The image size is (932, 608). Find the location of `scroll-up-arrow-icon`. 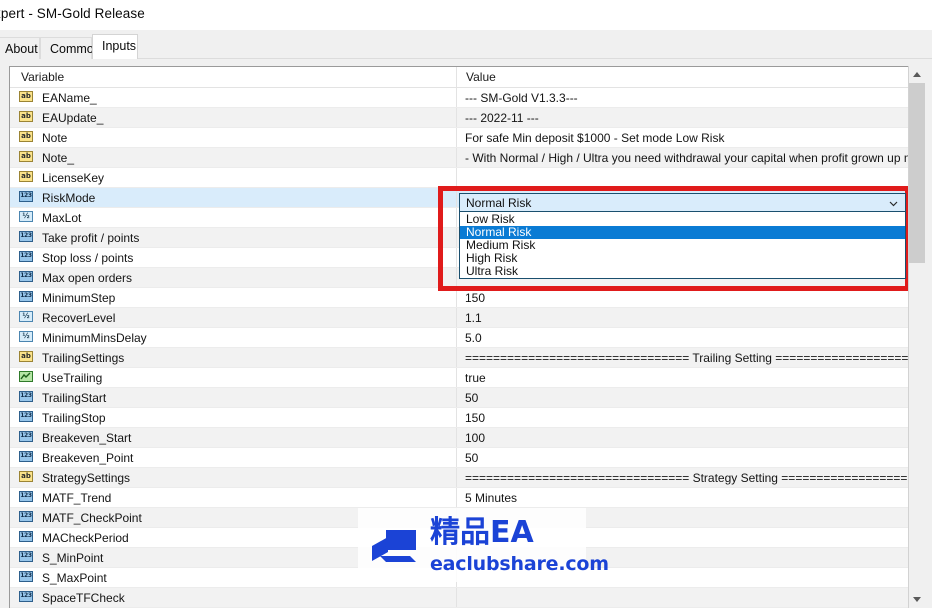

scroll-up-arrow-icon is located at coordinates (917, 74).